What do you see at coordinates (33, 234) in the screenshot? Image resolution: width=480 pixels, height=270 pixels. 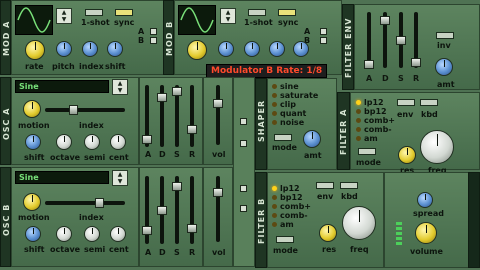 I see `osc-b-shift-knob` at bounding box center [33, 234].